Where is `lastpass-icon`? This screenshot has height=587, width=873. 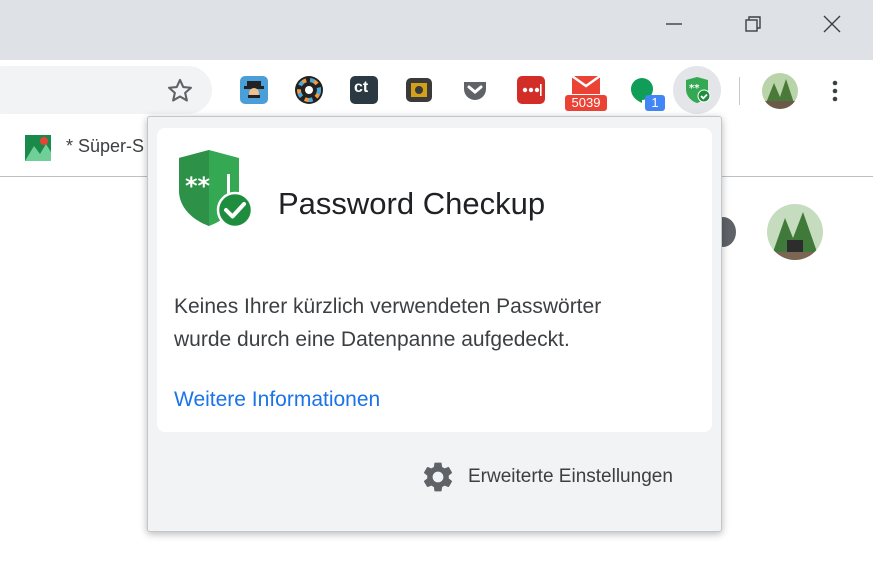
lastpass-icon is located at coordinates (531, 90).